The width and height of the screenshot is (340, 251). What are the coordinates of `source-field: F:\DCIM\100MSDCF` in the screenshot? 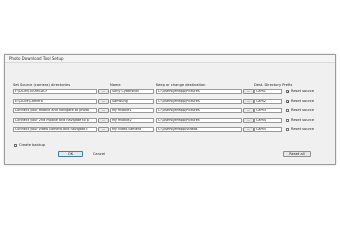 It's located at (55, 91).